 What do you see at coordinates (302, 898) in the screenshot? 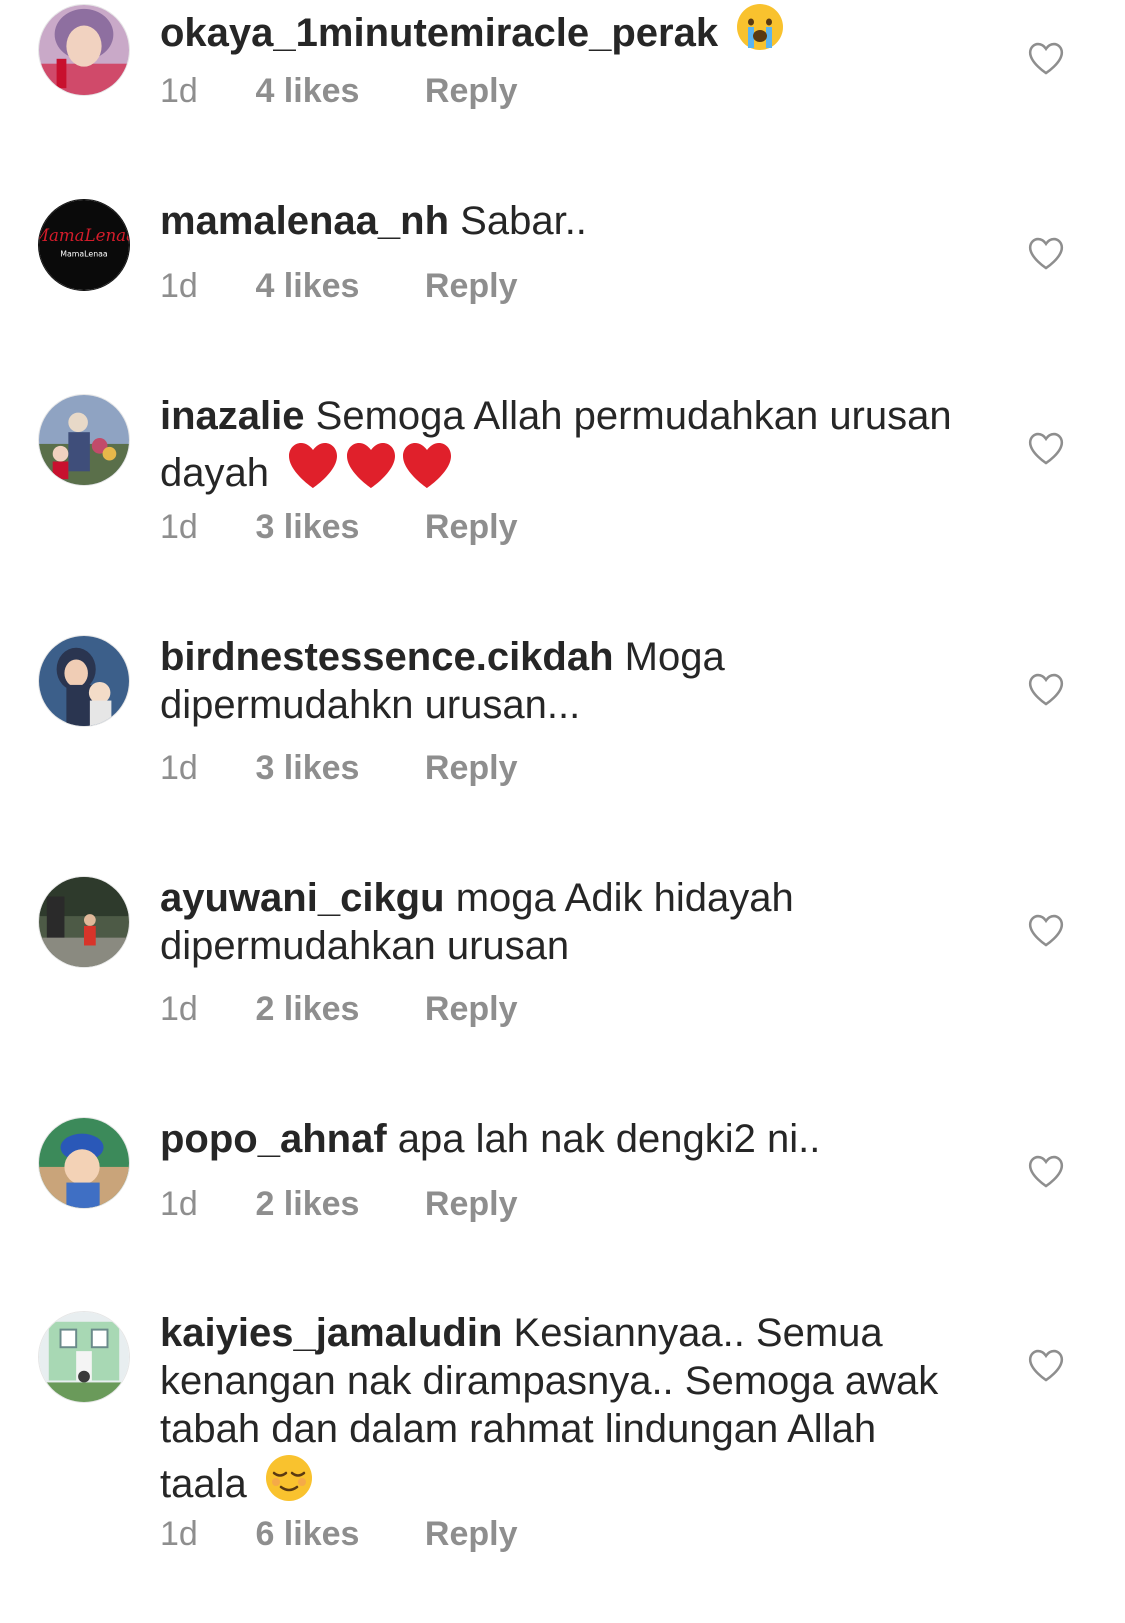
I see `comment-username: ayuwani_cikgu` at bounding box center [302, 898].